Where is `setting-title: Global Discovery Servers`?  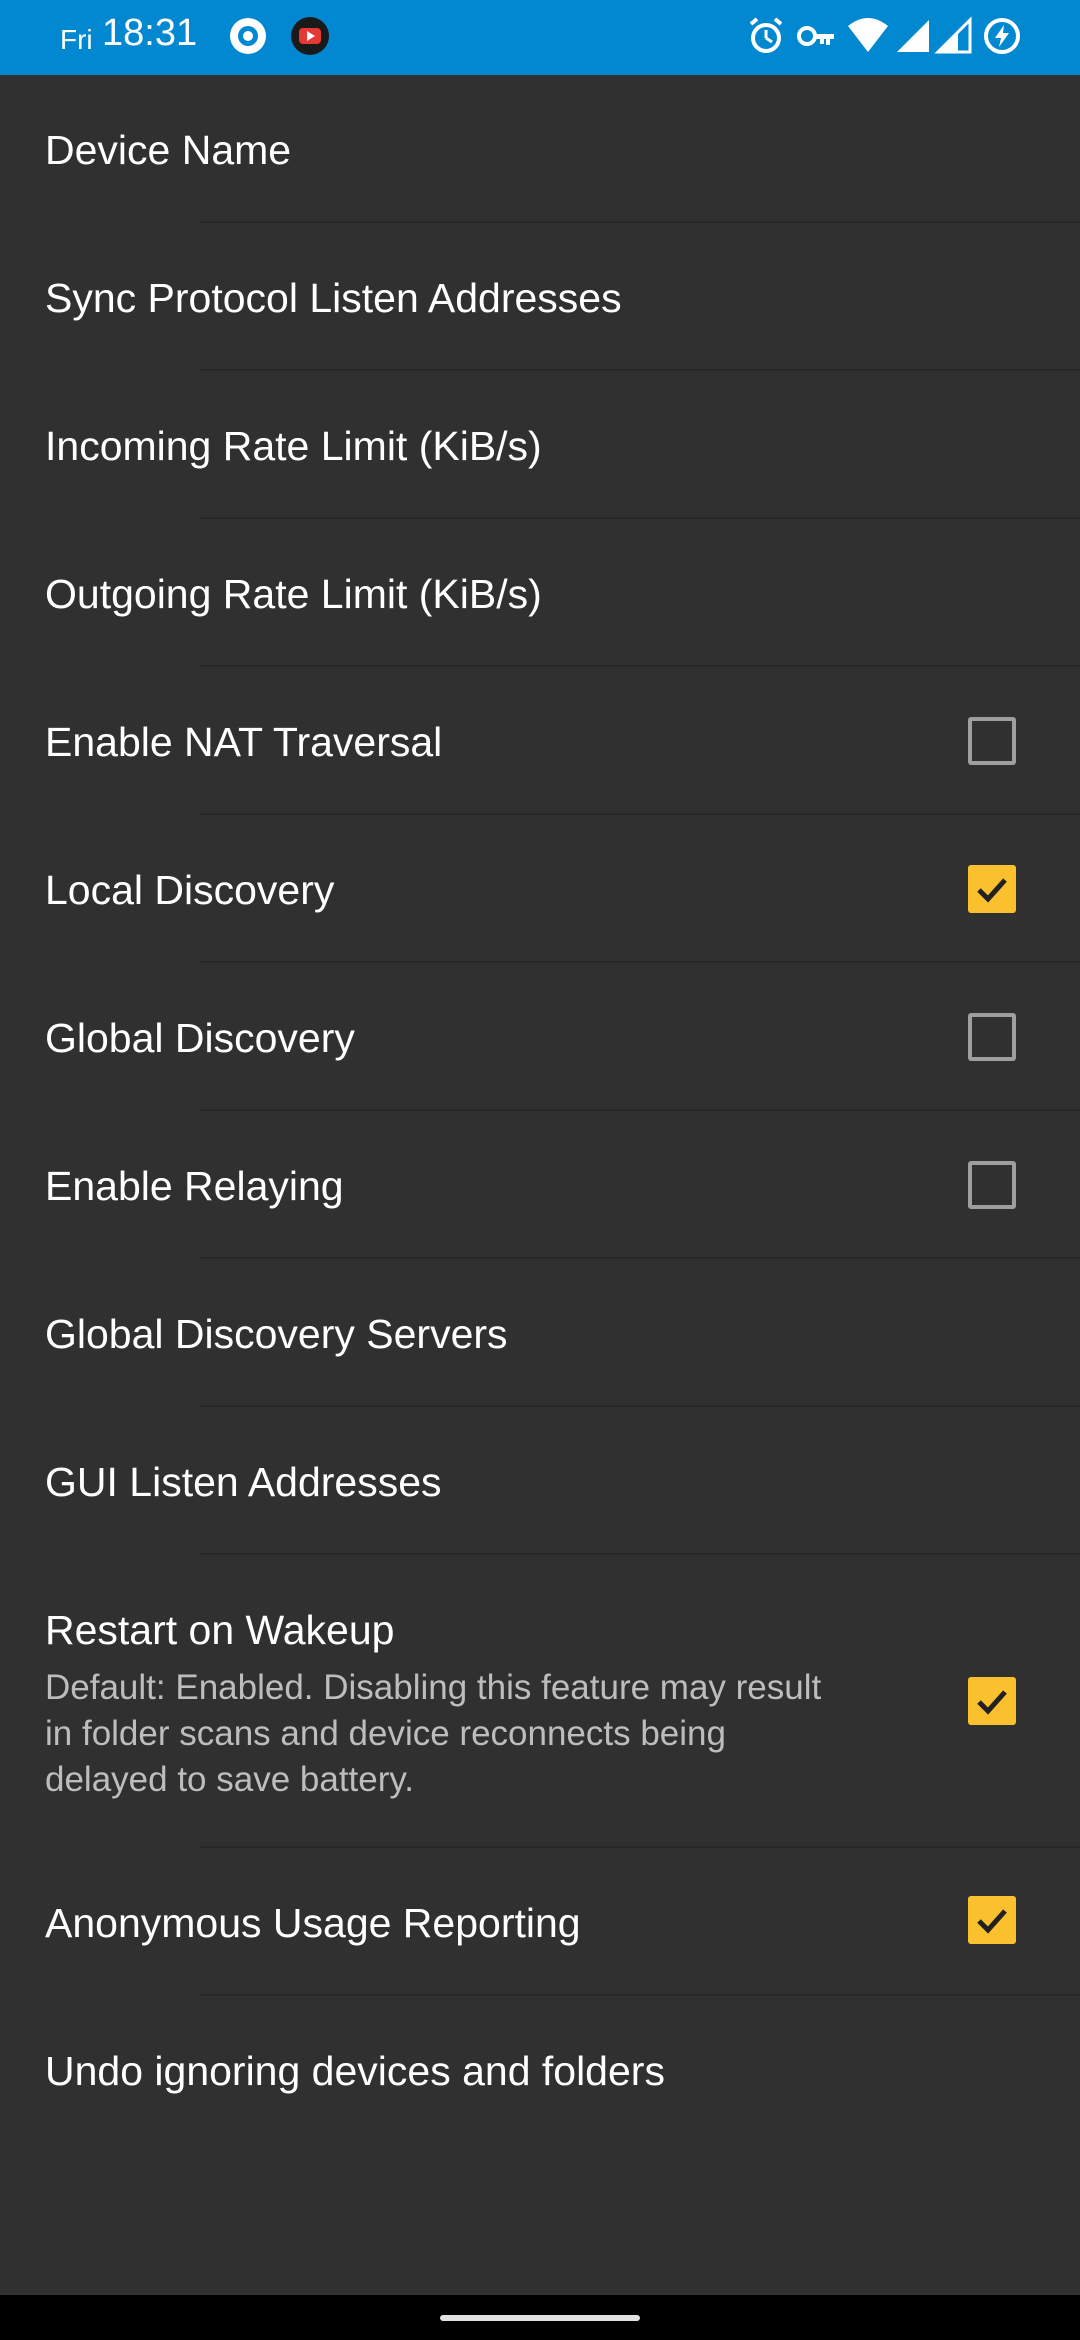
setting-title: Global Discovery Servers is located at coordinates (276, 1334).